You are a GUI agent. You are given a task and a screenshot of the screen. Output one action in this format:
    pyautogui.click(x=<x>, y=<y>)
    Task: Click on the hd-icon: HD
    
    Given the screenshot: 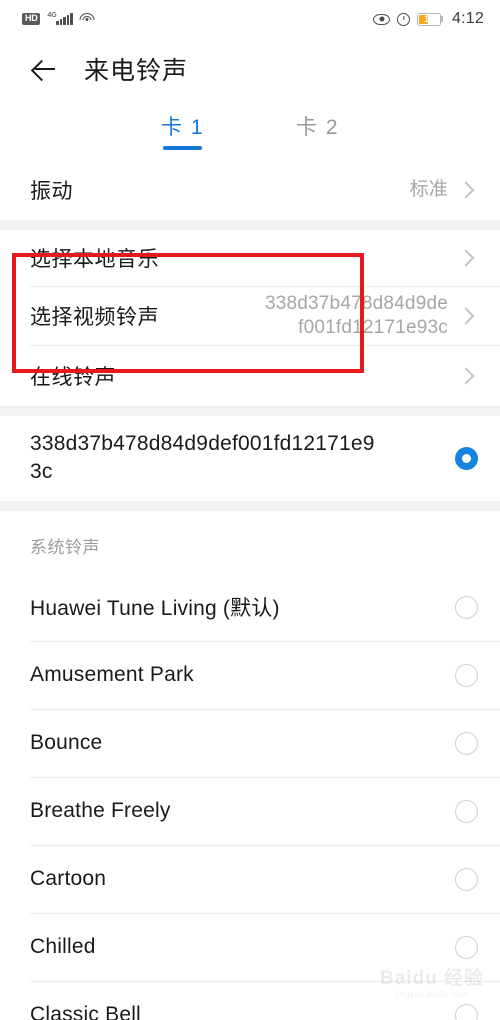 What is the action you would take?
    pyautogui.click(x=31, y=19)
    